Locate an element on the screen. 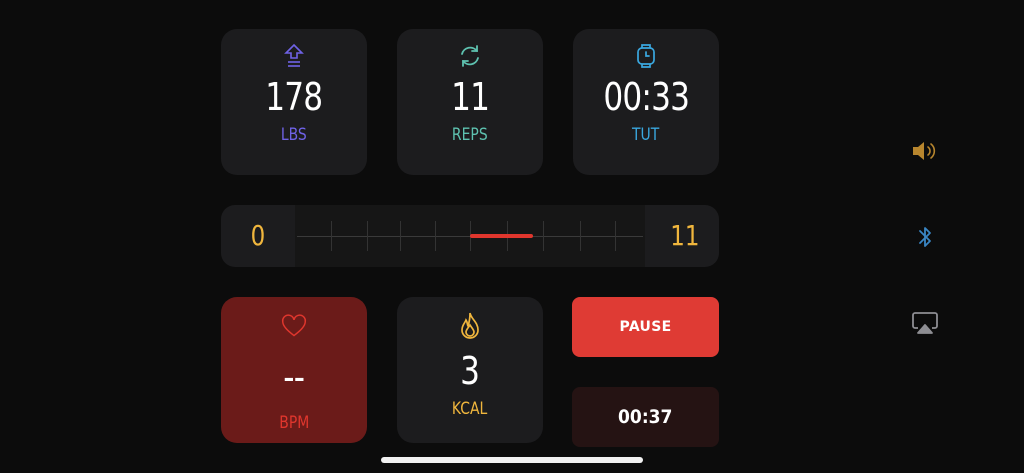 Image resolution: width=1024 pixels, height=473 pixels. kcal-label: KCAL is located at coordinates (470, 409).